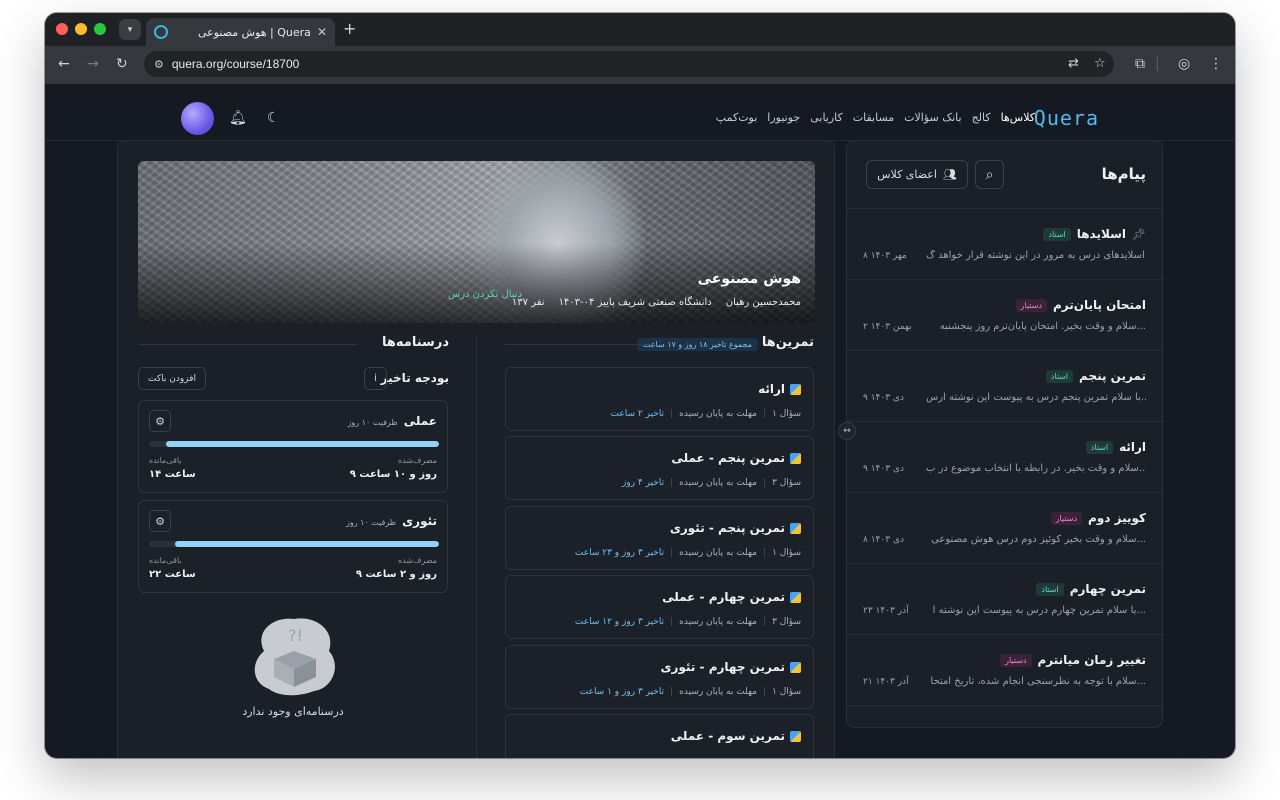 The height and width of the screenshot is (800, 1280). What do you see at coordinates (349, 28) in the screenshot?
I see `new-tab-button: +` at bounding box center [349, 28].